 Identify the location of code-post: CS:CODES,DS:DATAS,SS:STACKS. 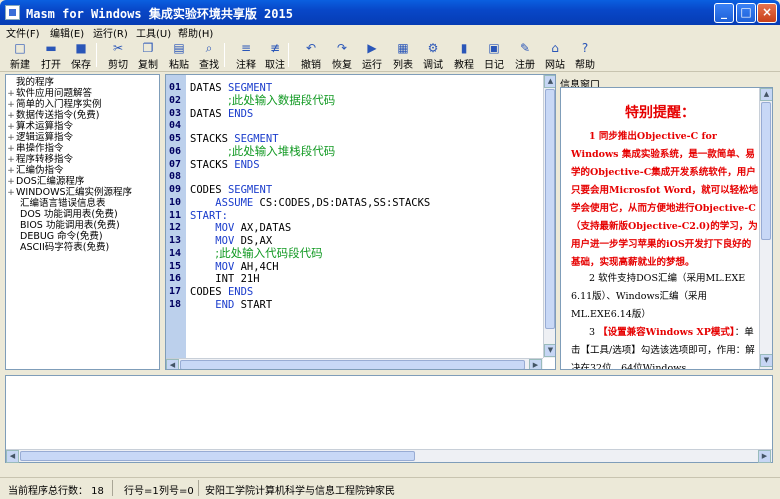
(342, 202).